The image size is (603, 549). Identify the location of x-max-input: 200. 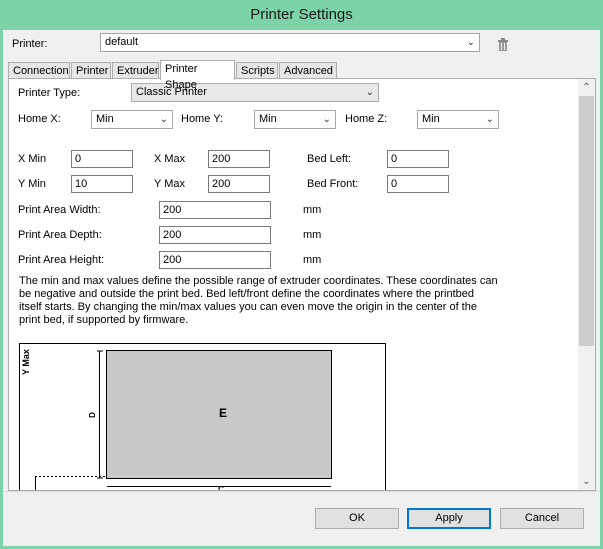
(239, 159).